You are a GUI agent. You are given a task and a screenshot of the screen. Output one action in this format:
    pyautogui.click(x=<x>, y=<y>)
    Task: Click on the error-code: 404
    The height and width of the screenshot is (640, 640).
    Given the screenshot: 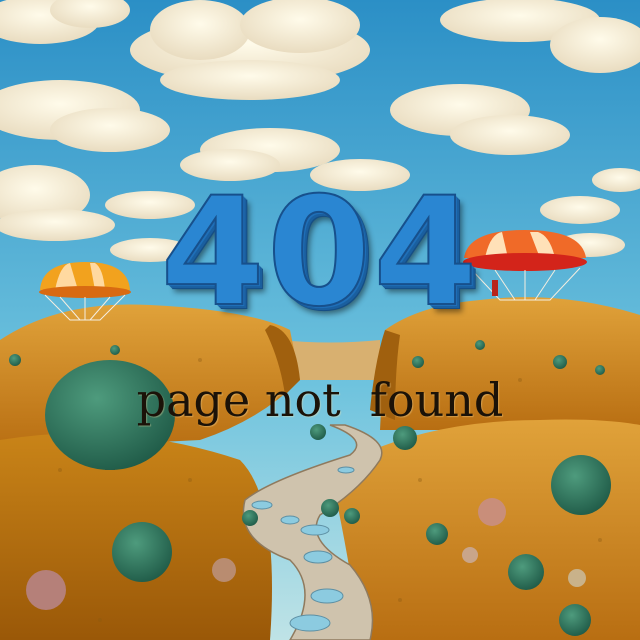 What is the action you would take?
    pyautogui.click(x=319, y=253)
    